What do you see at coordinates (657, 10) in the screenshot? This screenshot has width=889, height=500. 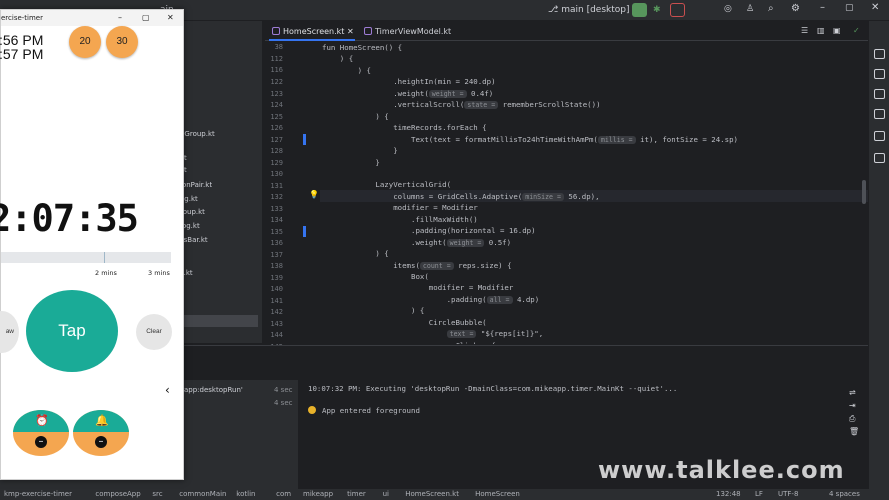 I see `debug-icon: ✱` at bounding box center [657, 10].